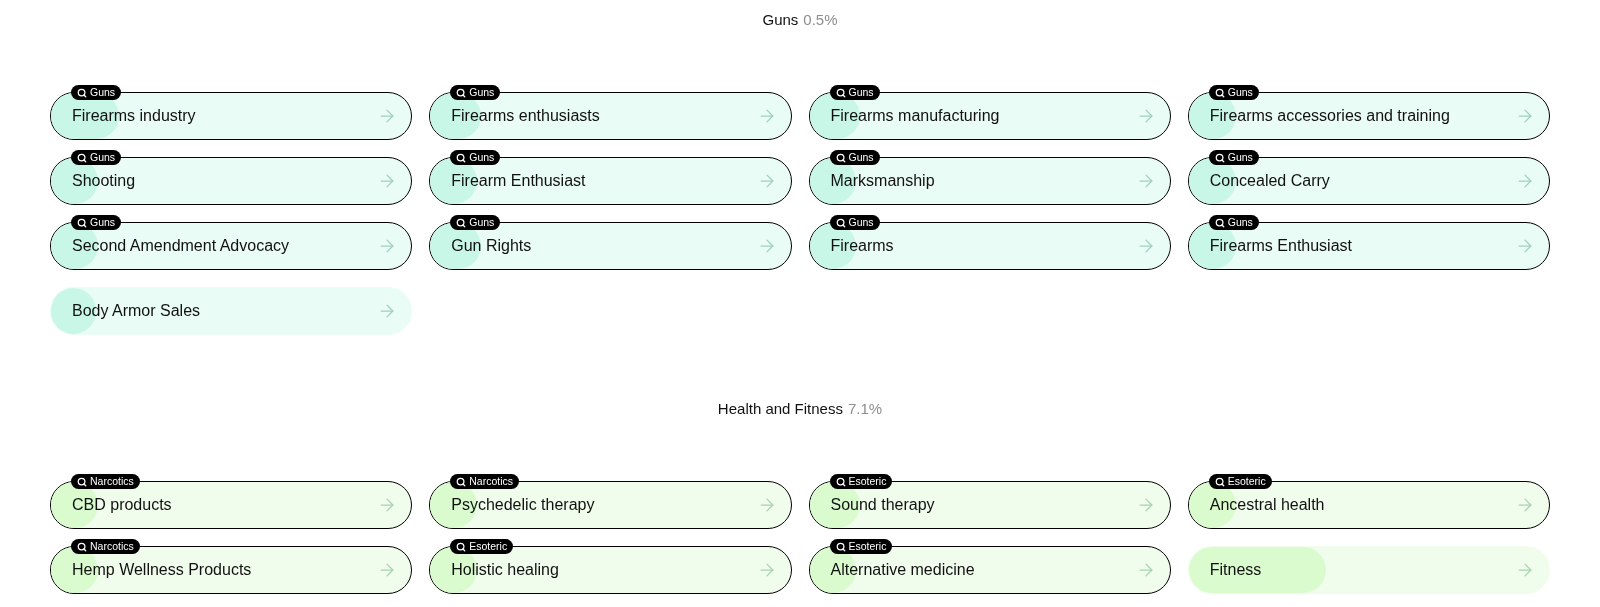 The image size is (1600, 607). I want to click on section-title: Guns, so click(780, 19).